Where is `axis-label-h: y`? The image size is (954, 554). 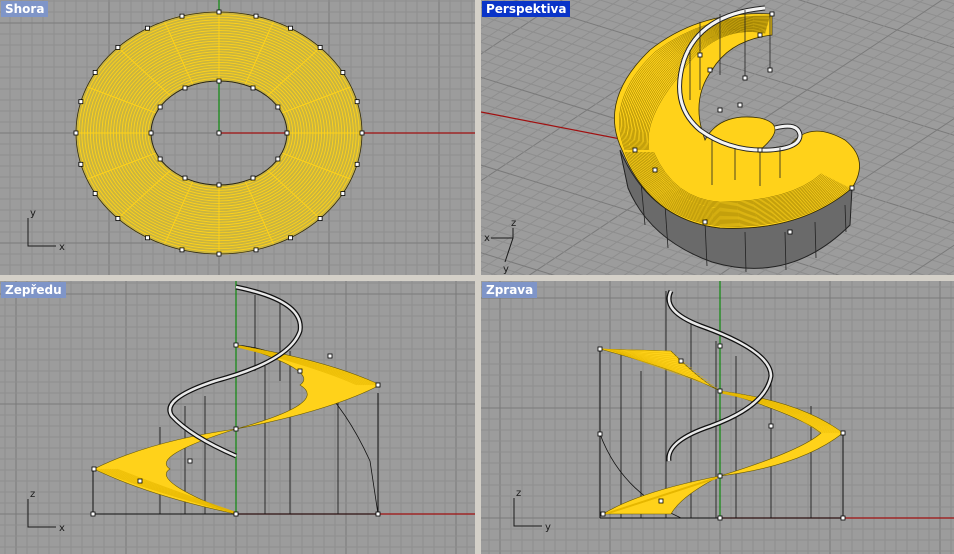 axis-label-h: y is located at coordinates (548, 527).